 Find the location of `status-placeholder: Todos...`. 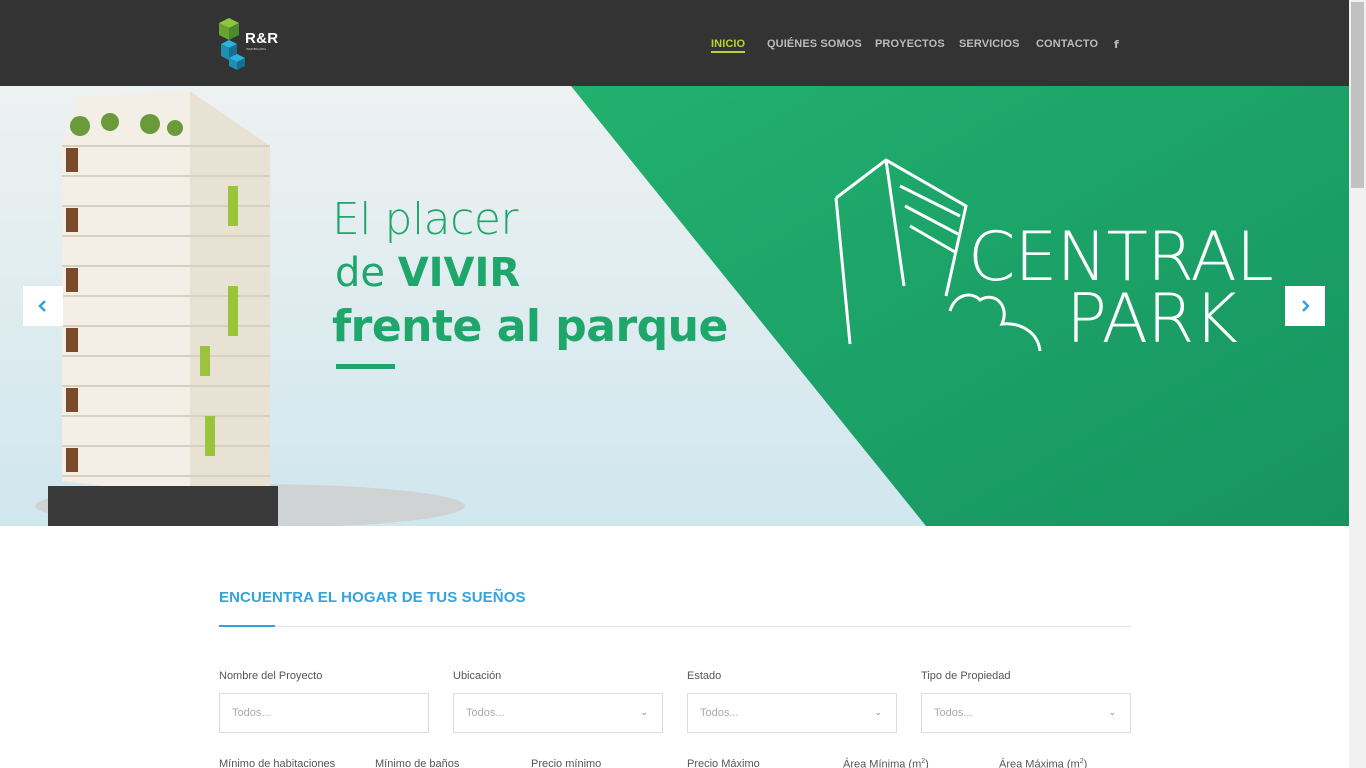

status-placeholder: Todos... is located at coordinates (719, 713).